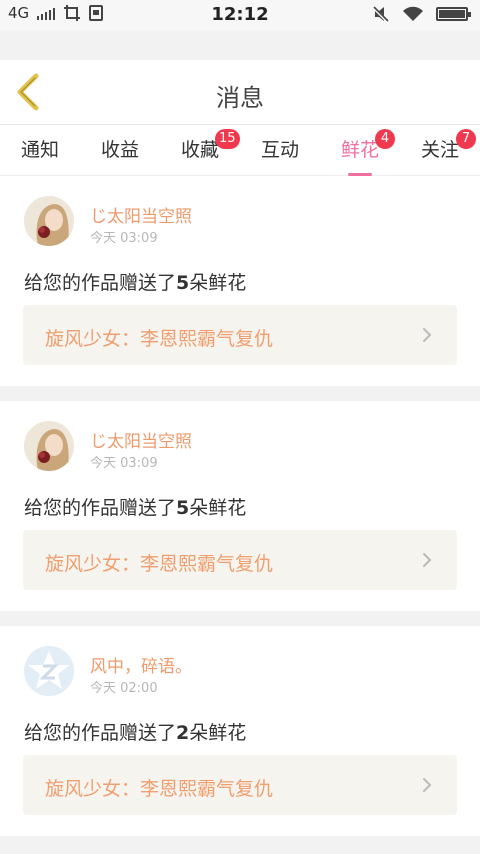 This screenshot has height=854, width=480. I want to click on status-bar: 4G 12:12, so click(240, 15).